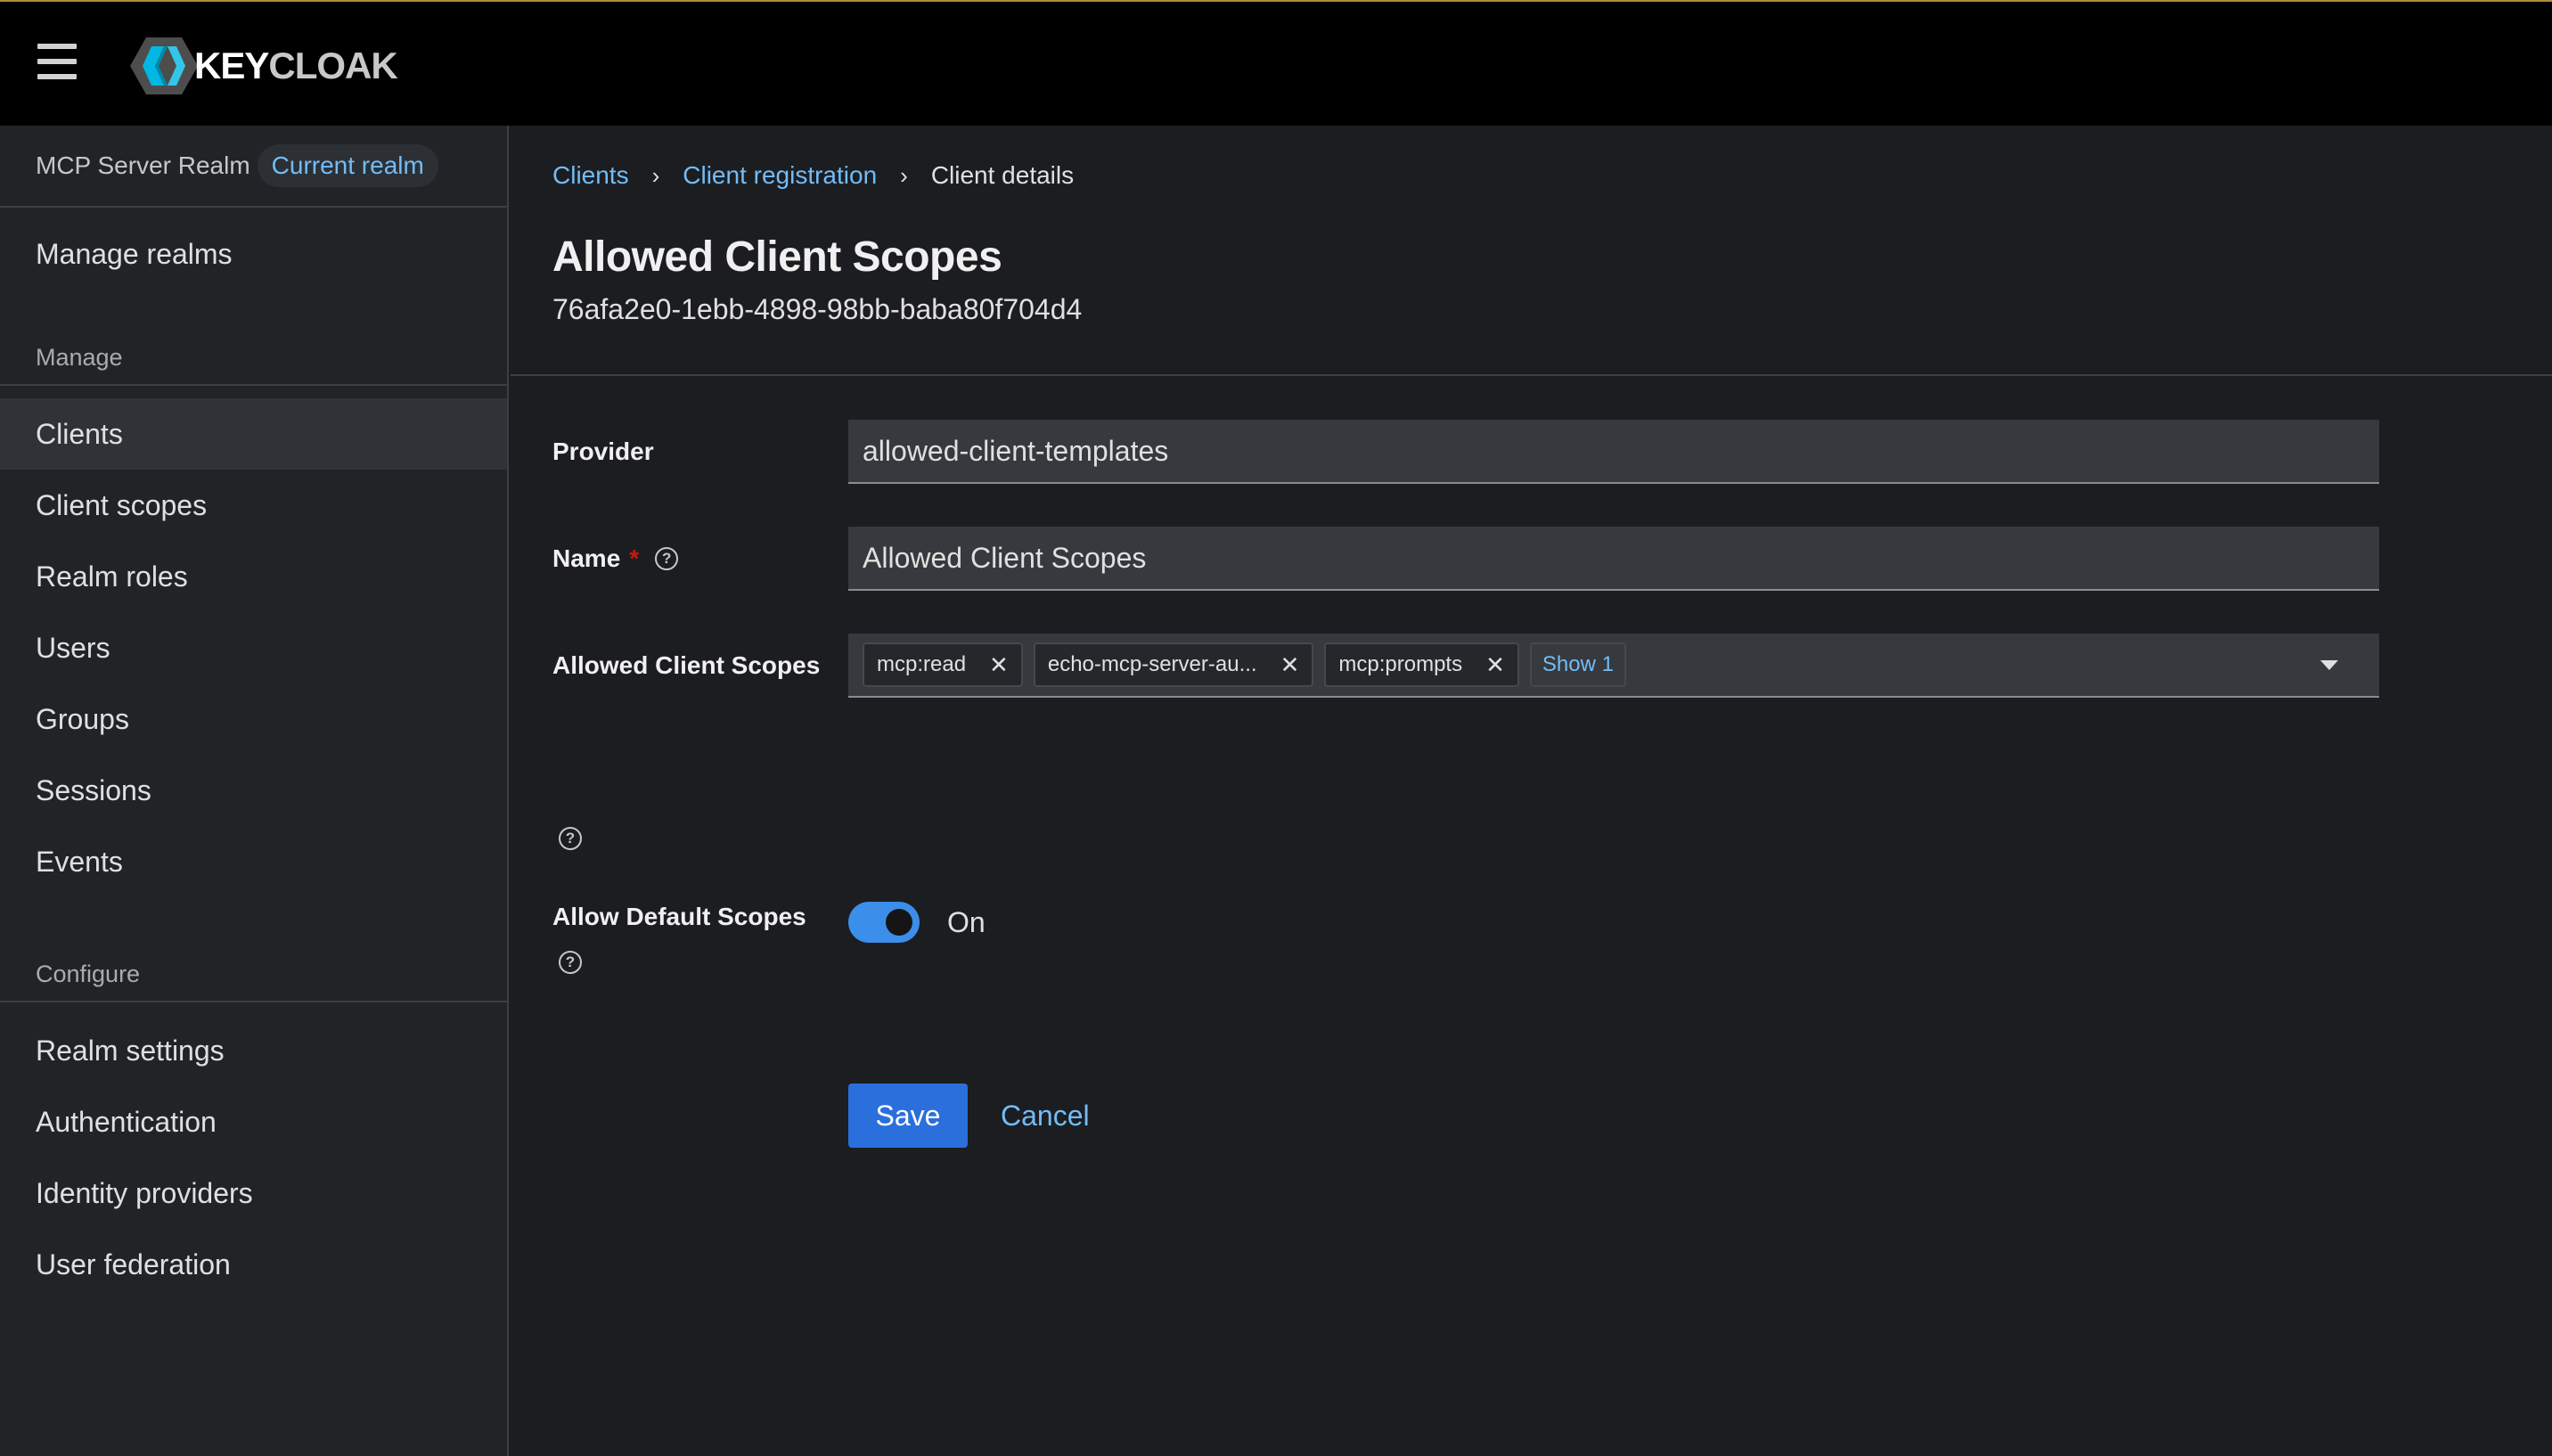 The image size is (2552, 1456). What do you see at coordinates (817, 309) in the screenshot?
I see `page-subtitle: 76afa2e0-1ebb-4898-98bb-baba80f704d4` at bounding box center [817, 309].